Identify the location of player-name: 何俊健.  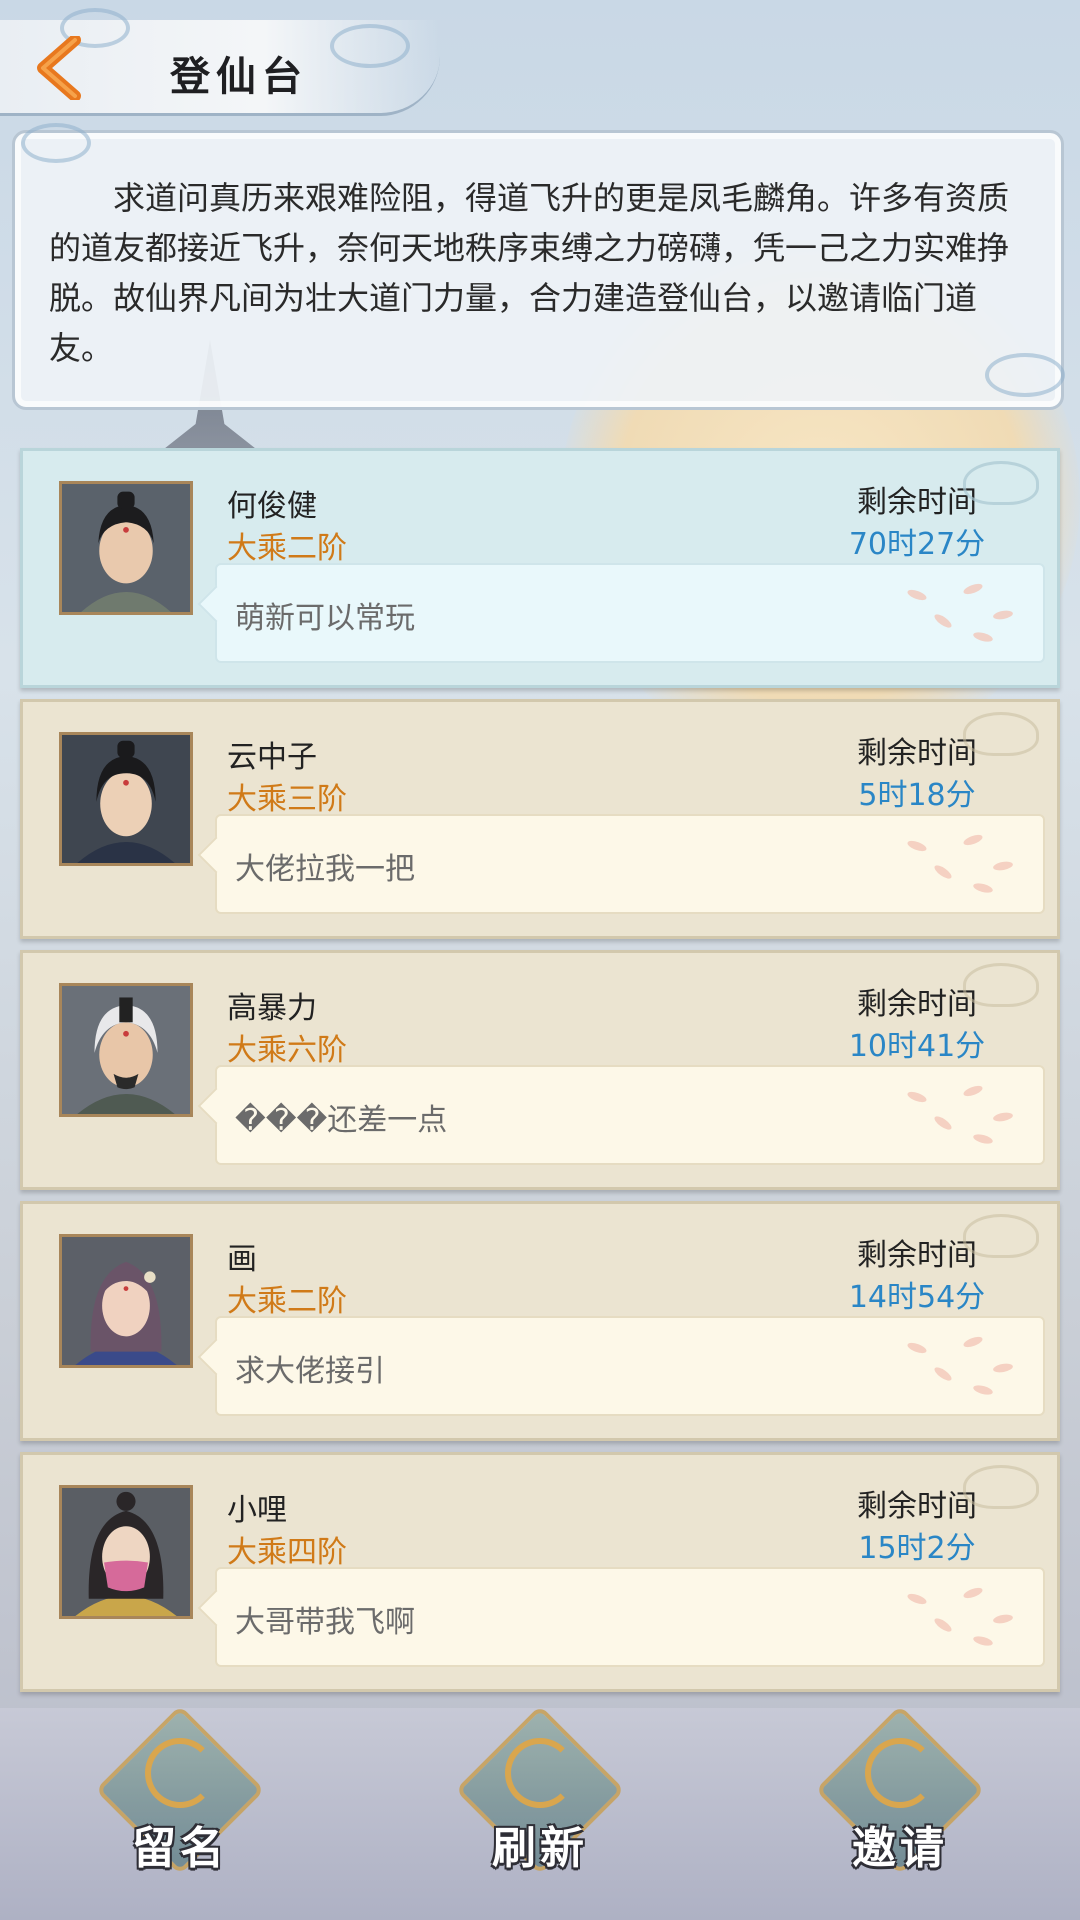
(272, 506).